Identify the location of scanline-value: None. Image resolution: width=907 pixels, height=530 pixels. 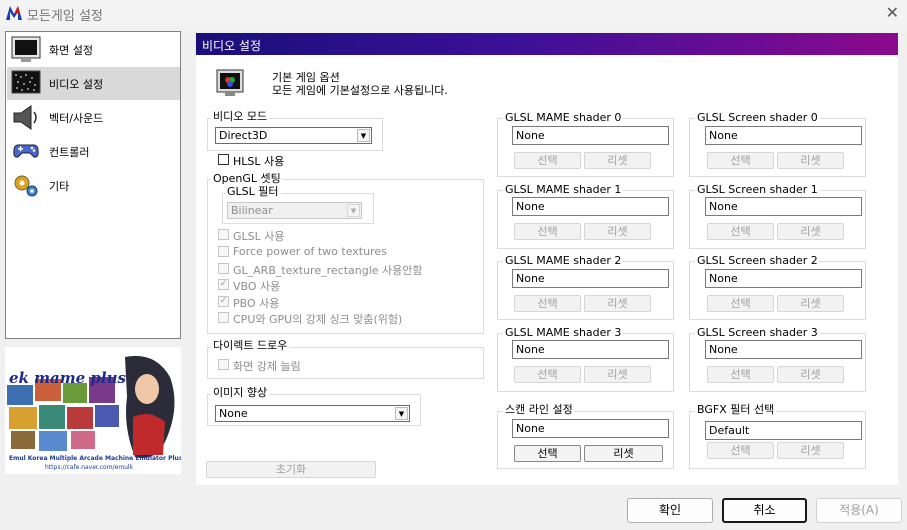
(530, 428).